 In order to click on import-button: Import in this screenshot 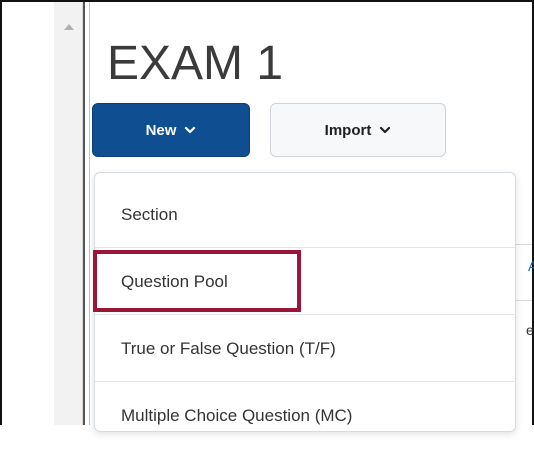, I will do `click(358, 130)`.